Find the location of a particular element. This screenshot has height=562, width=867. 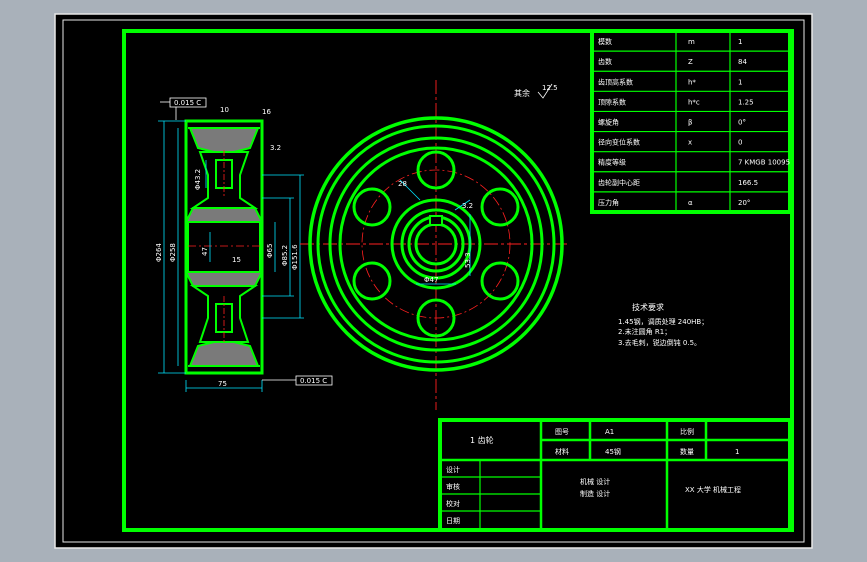

param-symbol: x is located at coordinates (690, 143).